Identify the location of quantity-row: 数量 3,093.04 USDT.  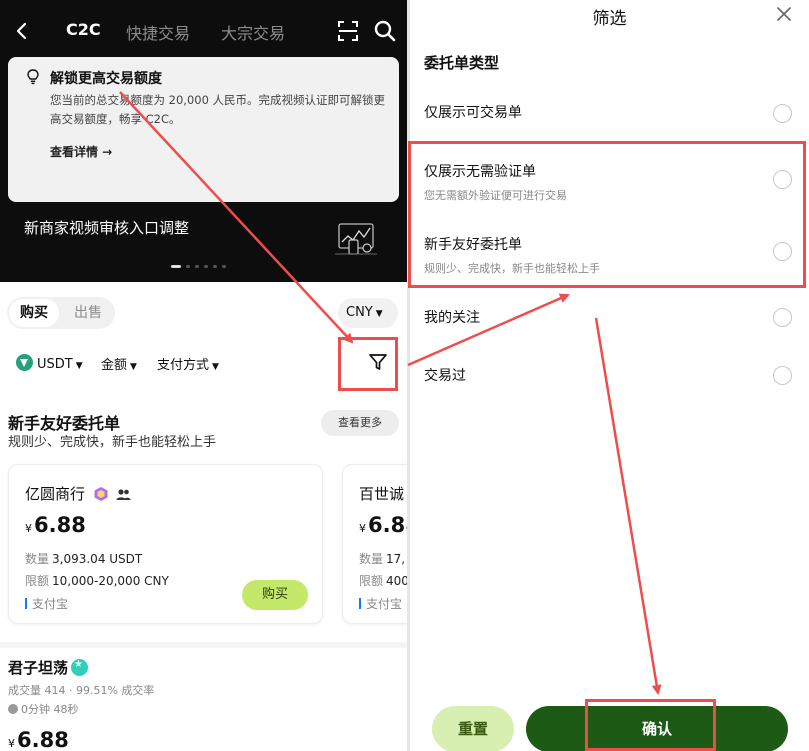
(83, 558).